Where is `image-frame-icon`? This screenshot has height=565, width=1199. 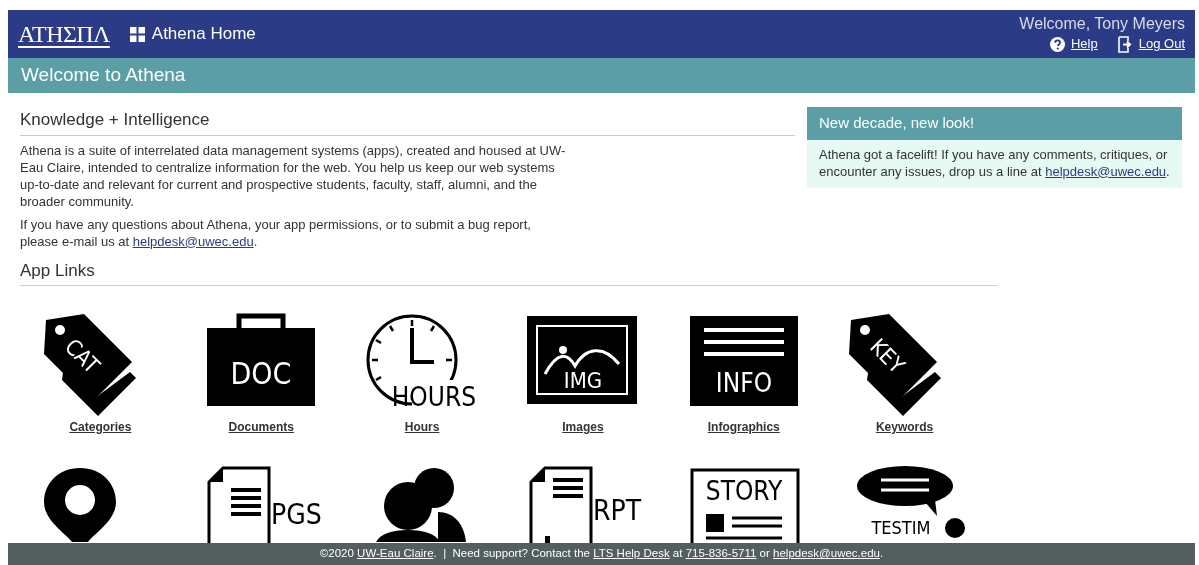 image-frame-icon is located at coordinates (581, 360).